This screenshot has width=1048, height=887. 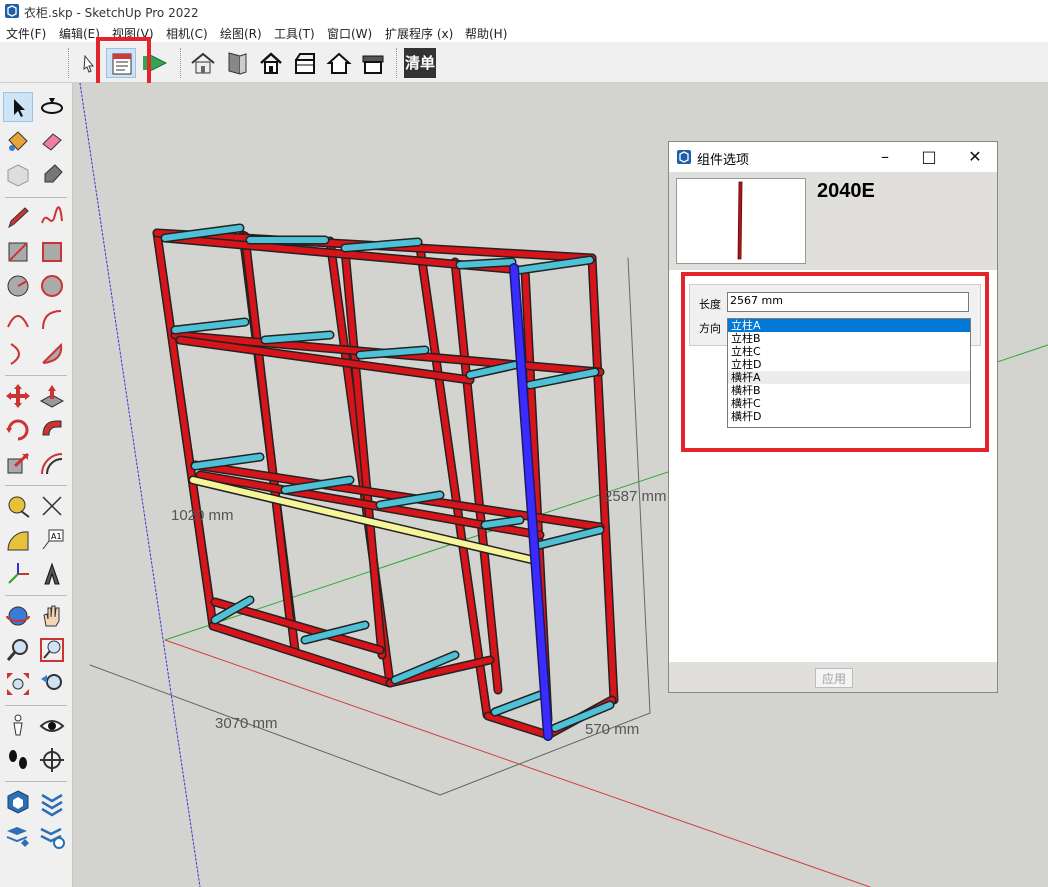 What do you see at coordinates (111, 13) in the screenshot?
I see `window-title: 衣柜.skp - SketchUp Pro 2022` at bounding box center [111, 13].